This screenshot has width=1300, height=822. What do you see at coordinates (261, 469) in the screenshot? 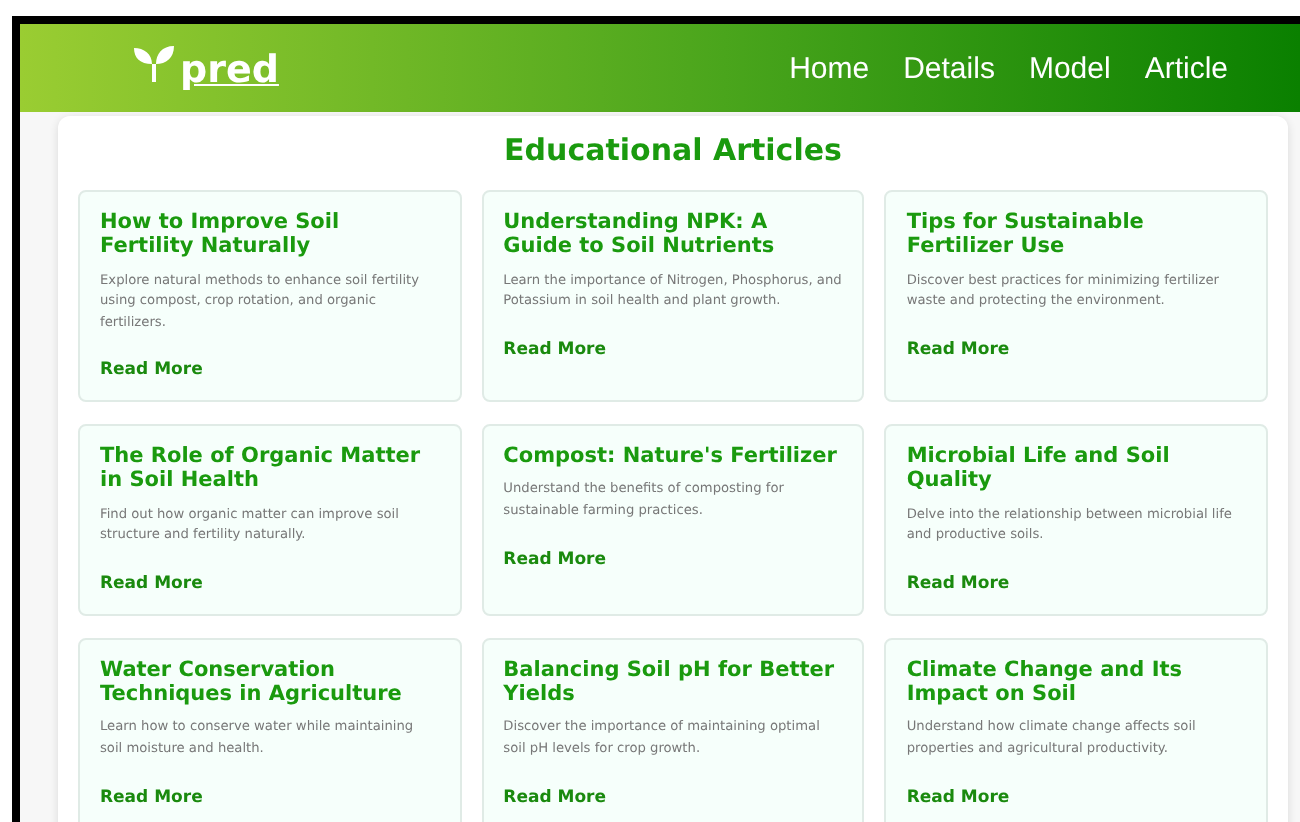
I see `article-title: The Role of Organic Matter in Soil Health` at bounding box center [261, 469].